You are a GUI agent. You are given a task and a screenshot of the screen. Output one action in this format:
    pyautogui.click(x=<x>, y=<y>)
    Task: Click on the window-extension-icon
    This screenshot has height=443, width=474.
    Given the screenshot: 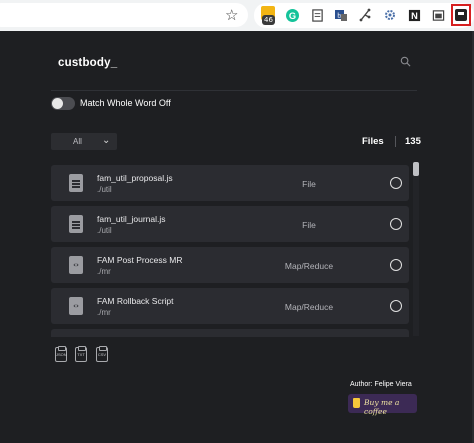 What is the action you would take?
    pyautogui.click(x=438, y=15)
    